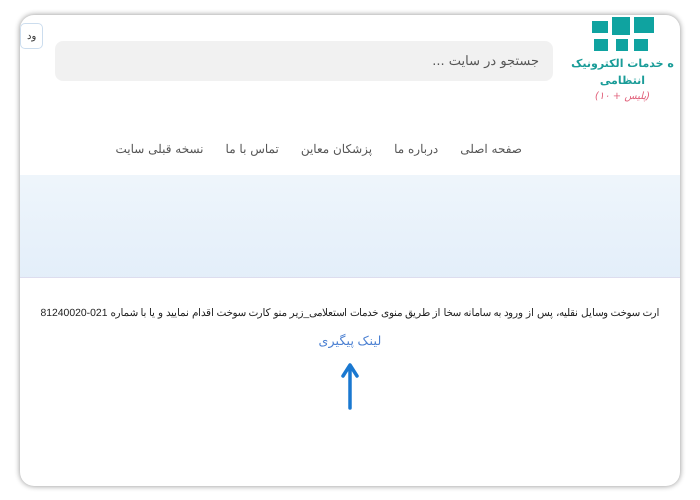  What do you see at coordinates (491, 149) in the screenshot?
I see `nav-link: صفحه اصلی` at bounding box center [491, 149].